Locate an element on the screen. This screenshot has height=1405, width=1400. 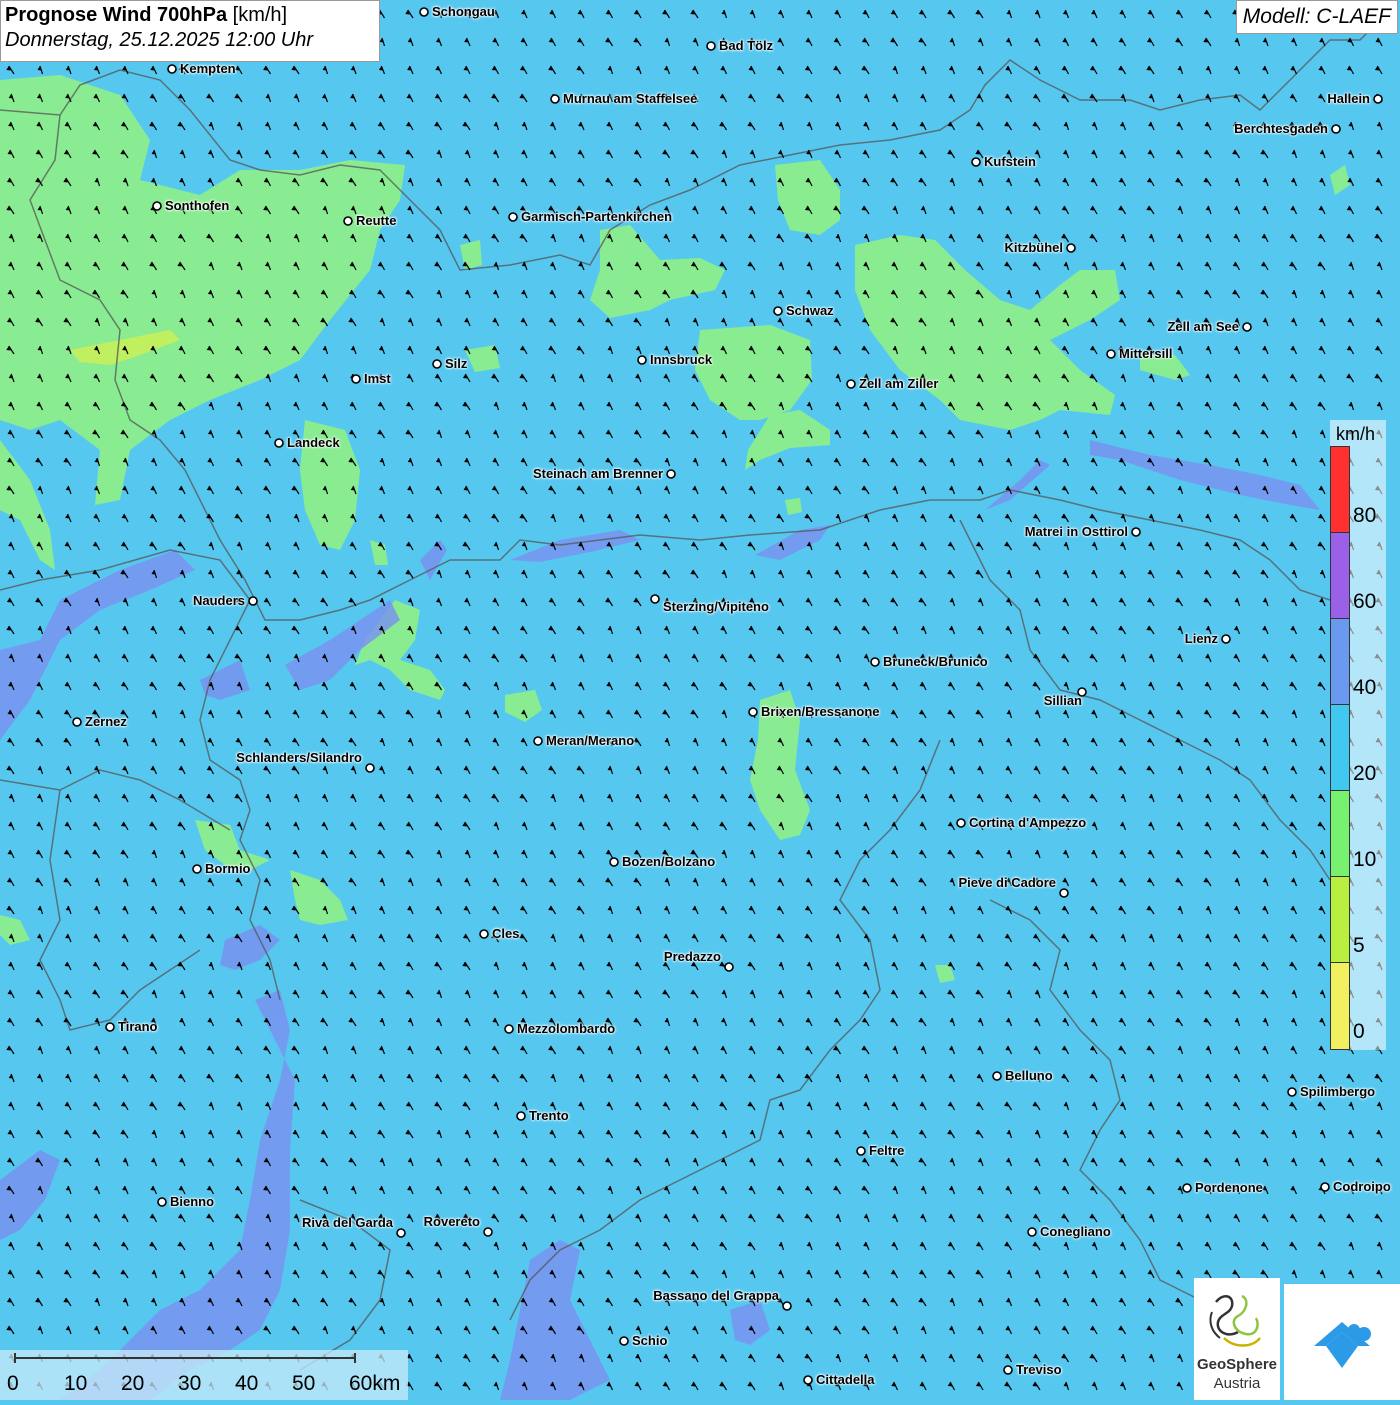
city-label: Brixen/Bressanone is located at coordinates (820, 711).